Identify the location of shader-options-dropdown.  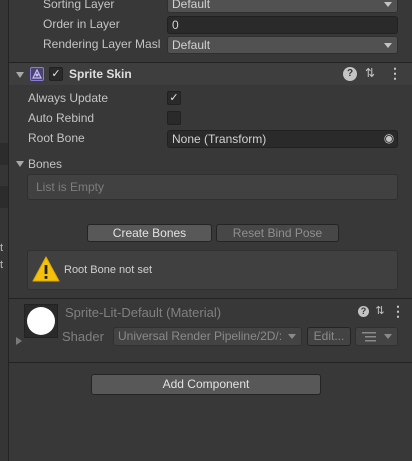
(376, 336).